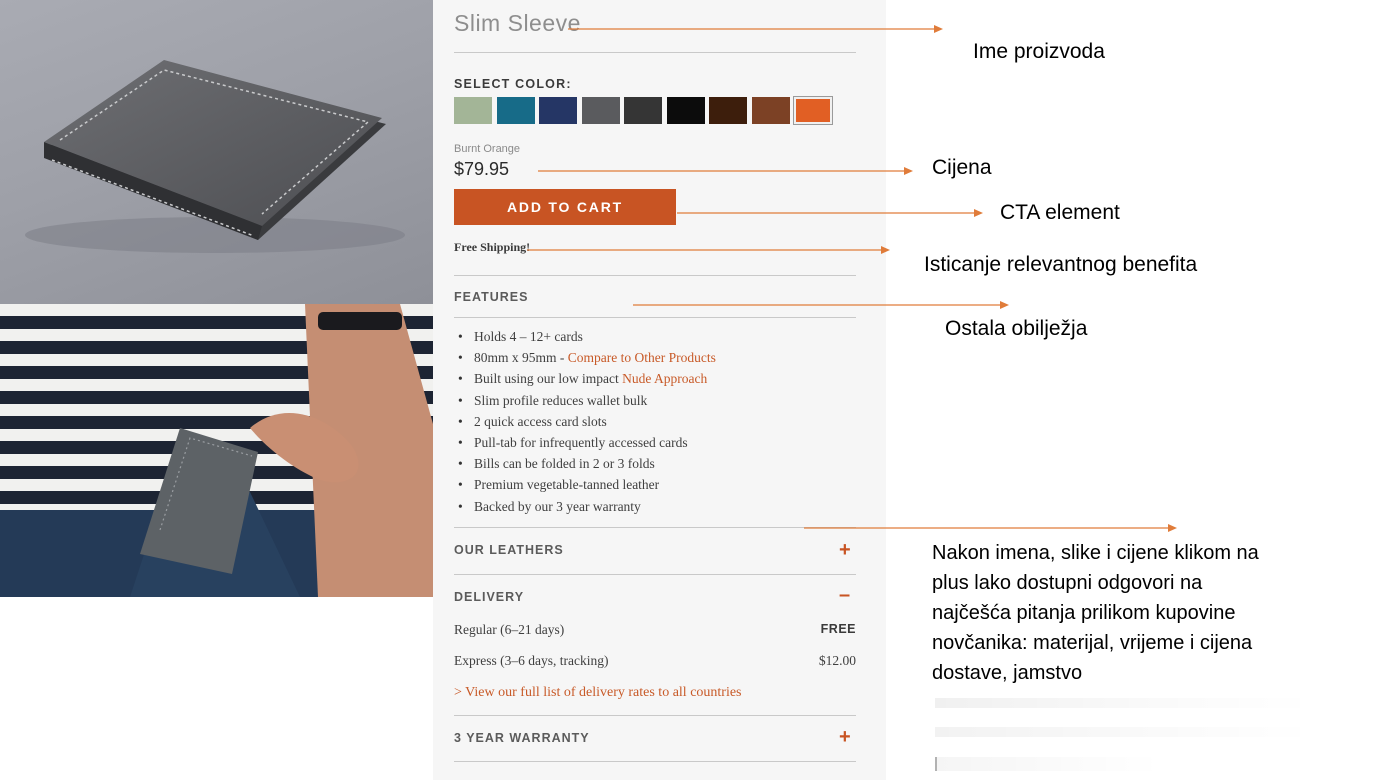 This screenshot has height=780, width=1387. I want to click on note-features: Ostala obilježja, so click(1016, 328).